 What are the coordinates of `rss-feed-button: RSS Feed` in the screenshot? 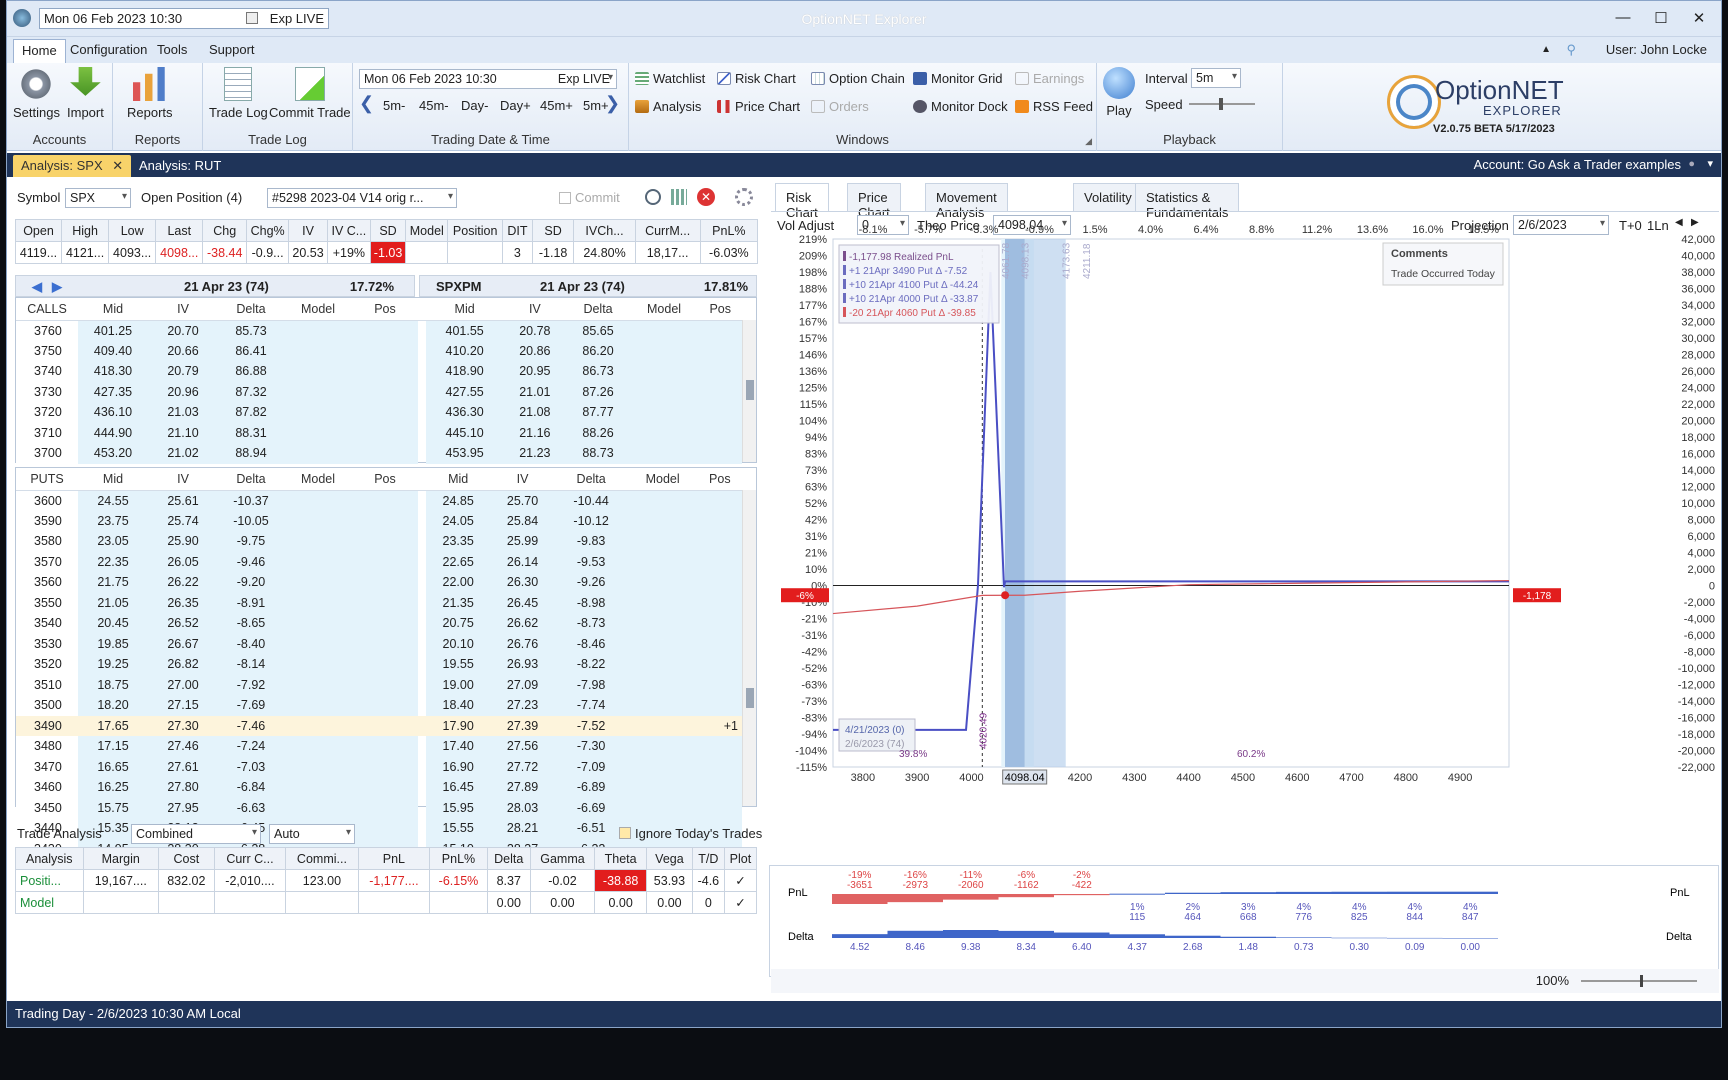 It's located at (1054, 106).